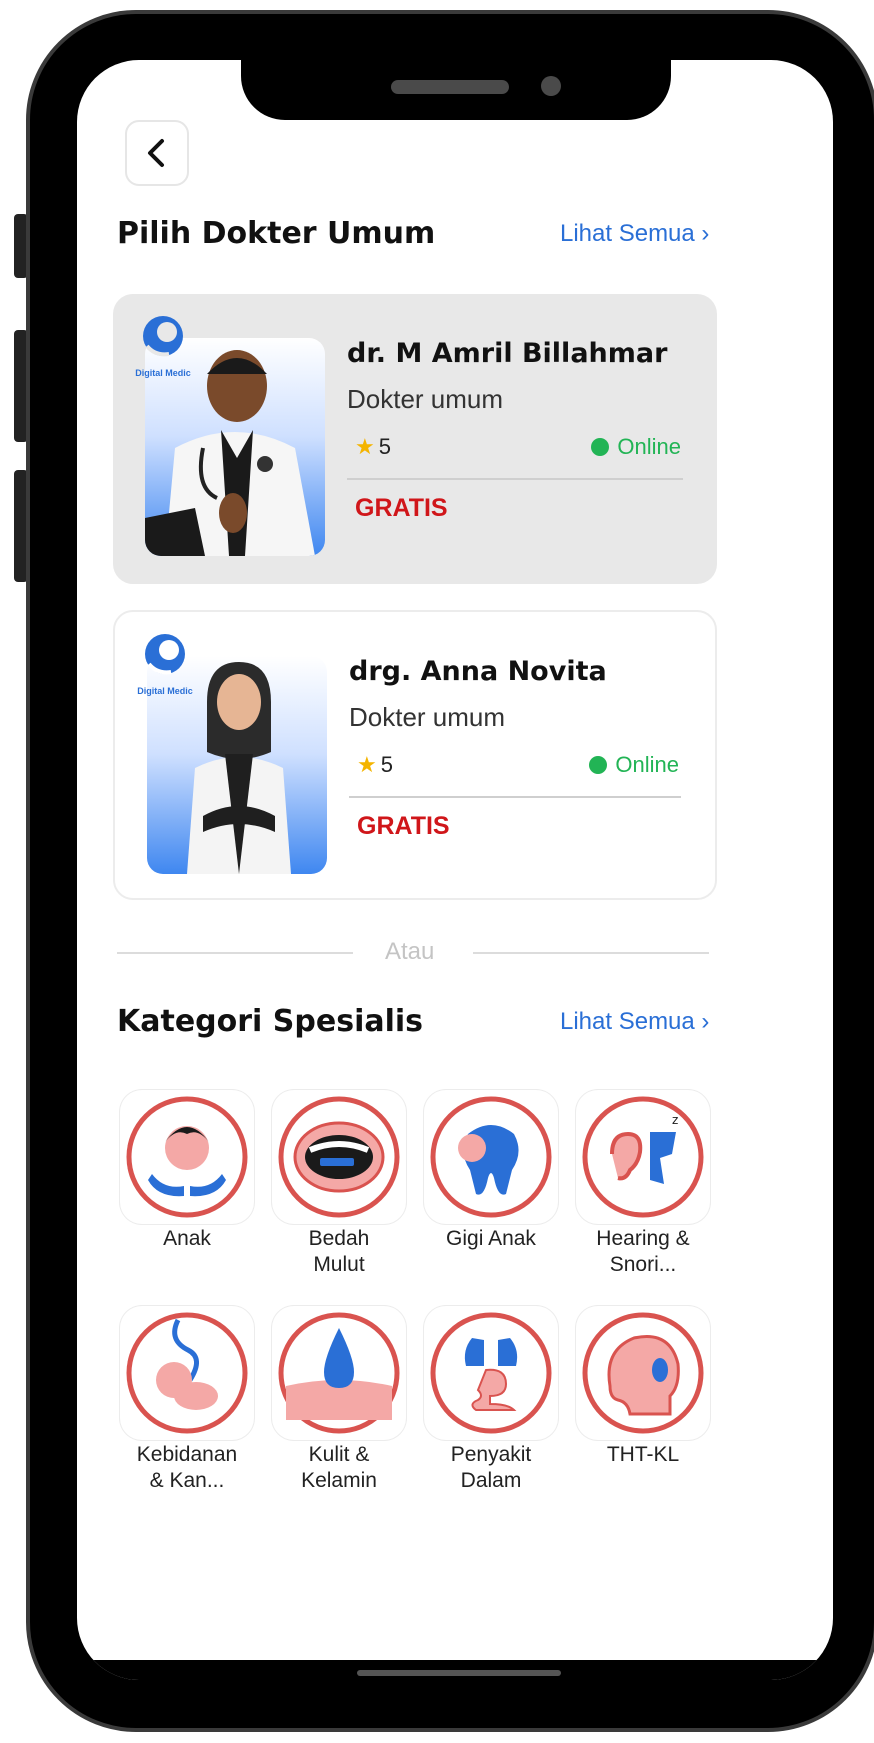 The image size is (874, 1743). Describe the element at coordinates (643, 1454) in the screenshot. I see `category-label: THT-KL` at that location.